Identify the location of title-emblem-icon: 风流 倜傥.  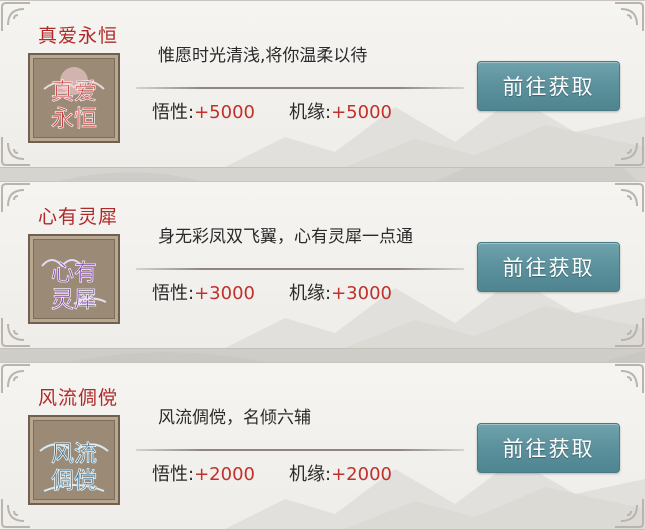
(74, 460).